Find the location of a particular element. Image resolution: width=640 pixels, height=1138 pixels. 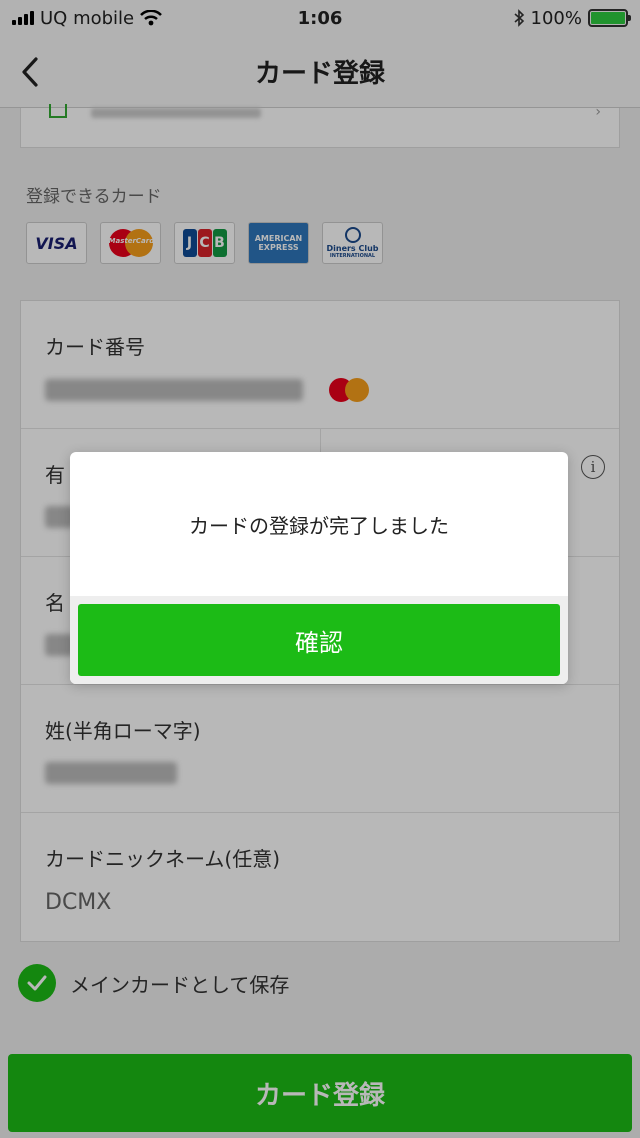

dialog-footer: 確認 is located at coordinates (319, 640).